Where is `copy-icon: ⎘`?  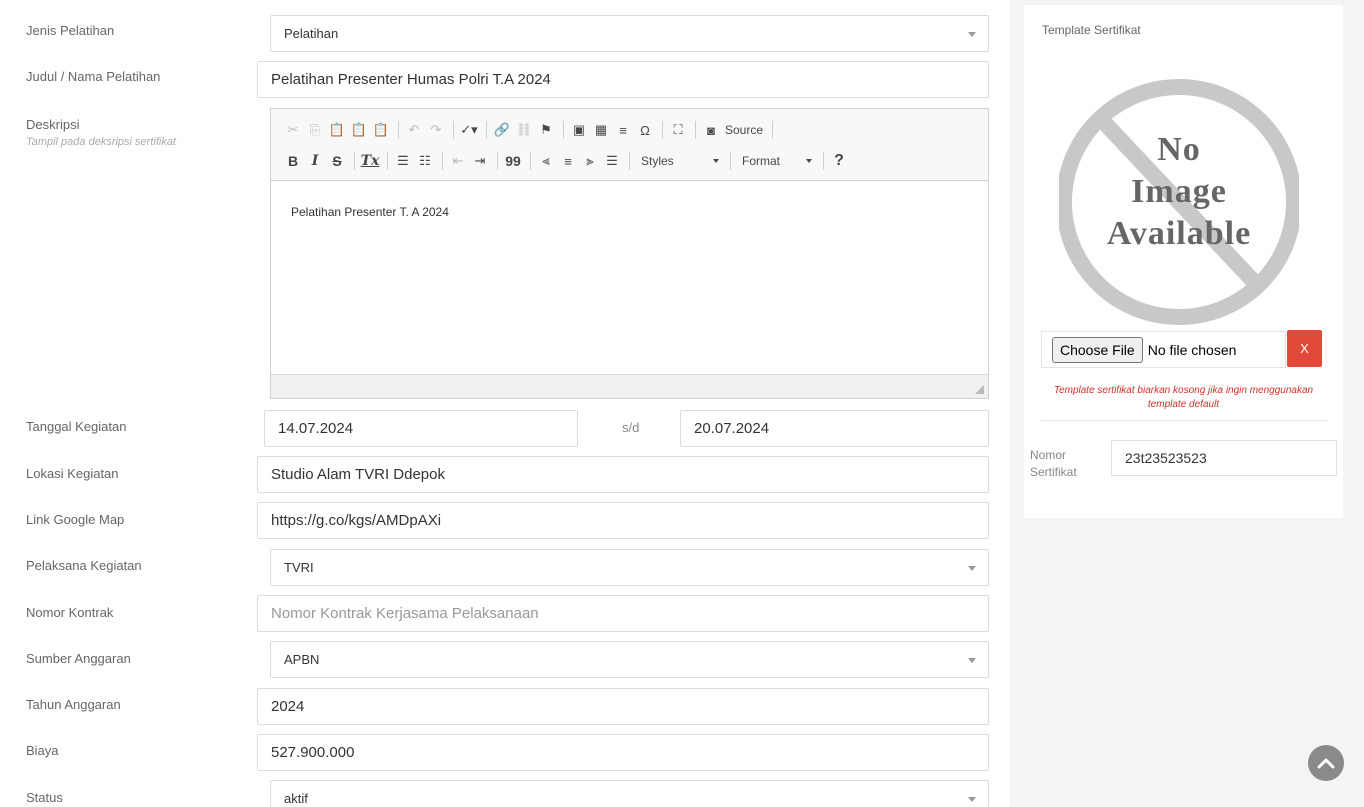 copy-icon: ⎘ is located at coordinates (315, 130).